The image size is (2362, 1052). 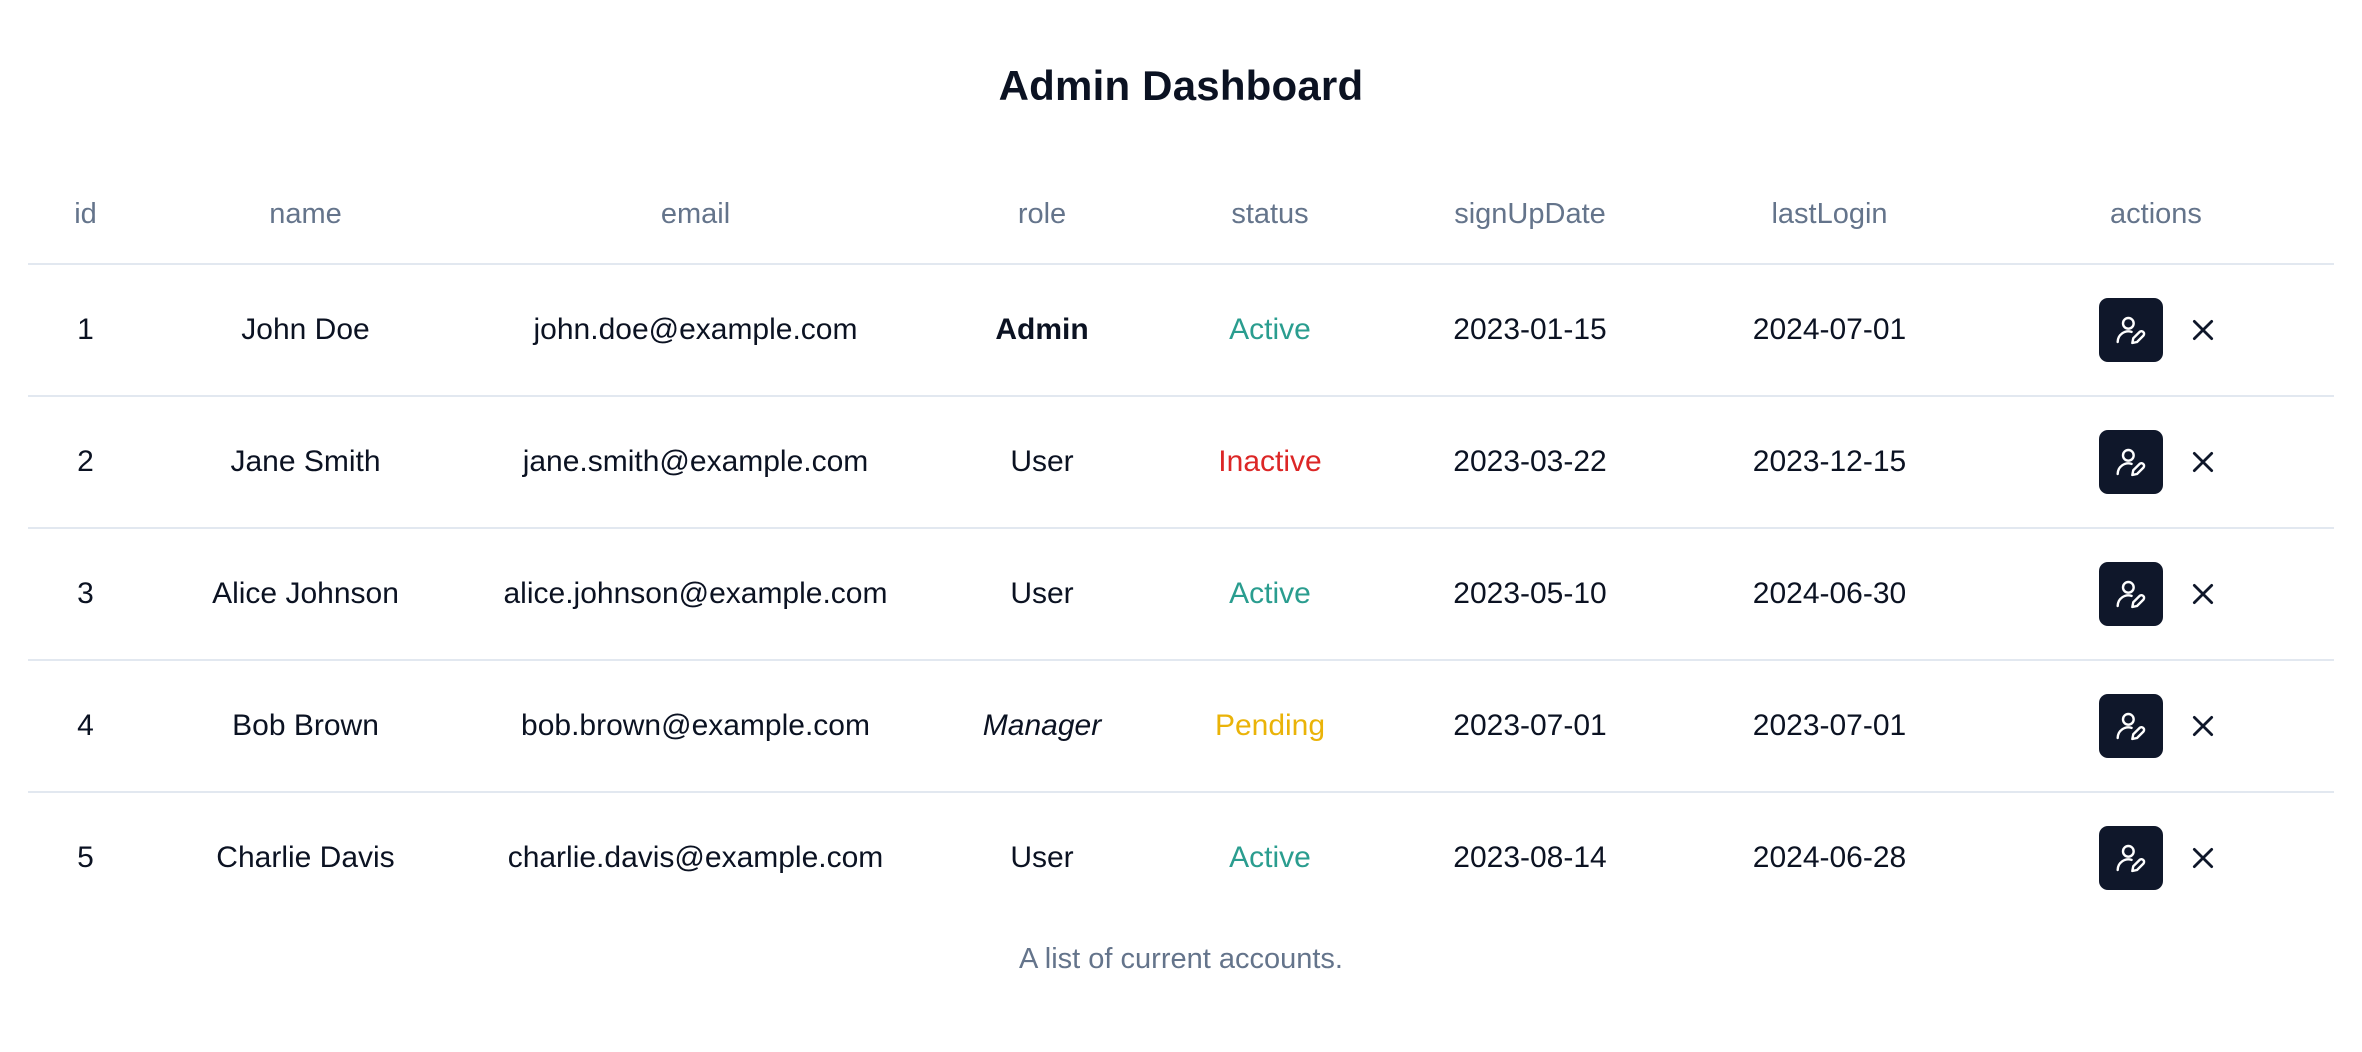 I want to click on cell-status: Inactive, so click(x=1270, y=462).